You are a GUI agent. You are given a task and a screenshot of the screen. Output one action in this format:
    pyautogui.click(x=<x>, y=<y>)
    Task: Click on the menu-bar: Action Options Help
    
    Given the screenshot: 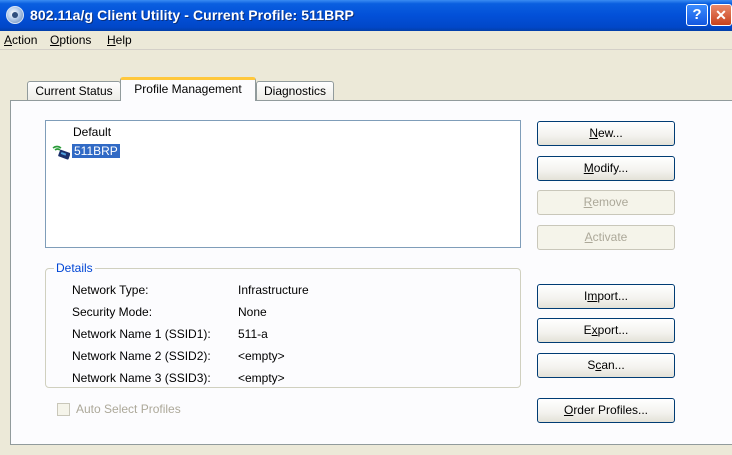 What is the action you would take?
    pyautogui.click(x=366, y=40)
    